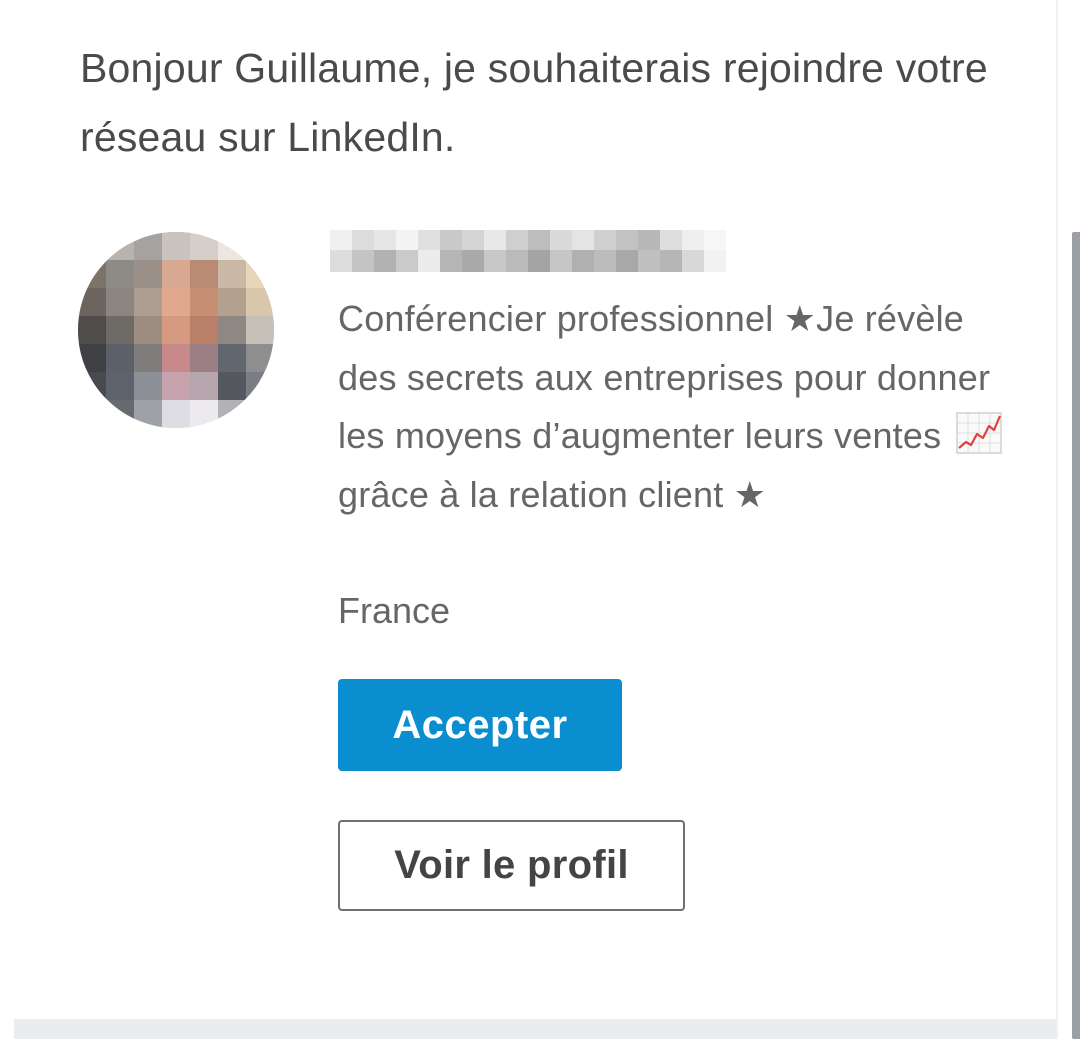 This screenshot has height=1039, width=1080. Describe the element at coordinates (1076, 635) in the screenshot. I see `scrollbar` at that location.